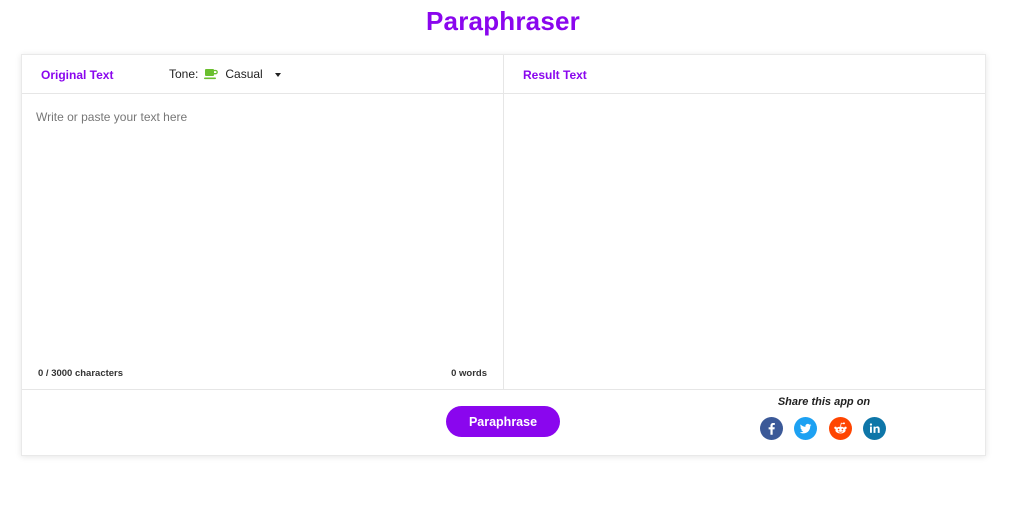 The height and width of the screenshot is (515, 1024). I want to click on facebook-icon, so click(771, 428).